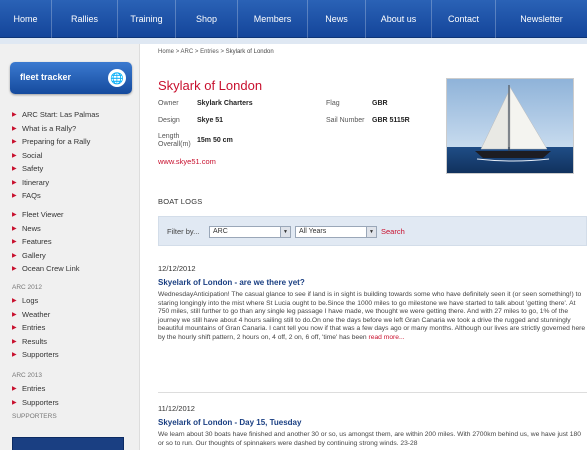 This screenshot has width=587, height=450. Describe the element at coordinates (225, 103) in the screenshot. I see `owner-value: Skylark Charters` at that location.